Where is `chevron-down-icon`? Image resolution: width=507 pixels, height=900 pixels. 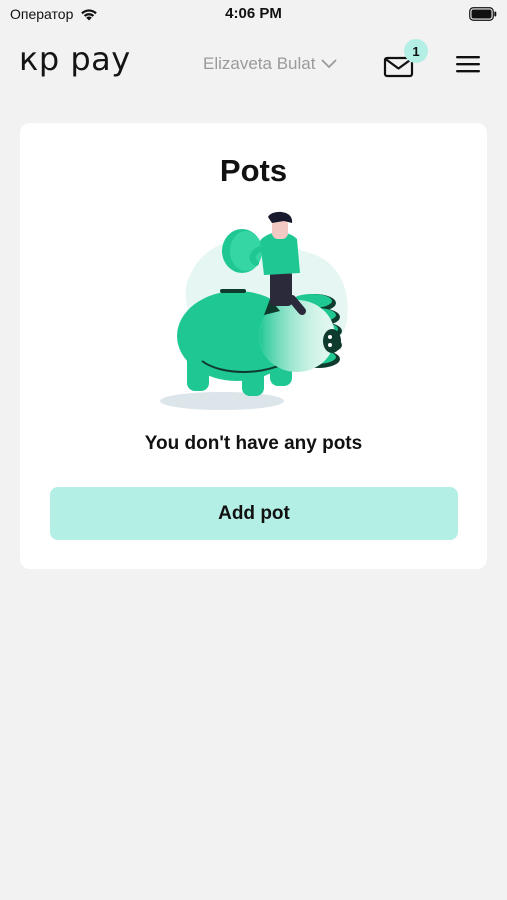 chevron-down-icon is located at coordinates (329, 63).